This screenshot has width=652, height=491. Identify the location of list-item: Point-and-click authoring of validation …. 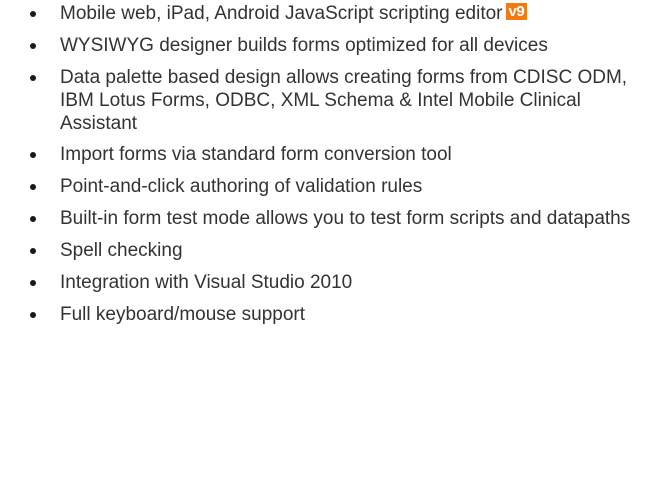
(326, 187).